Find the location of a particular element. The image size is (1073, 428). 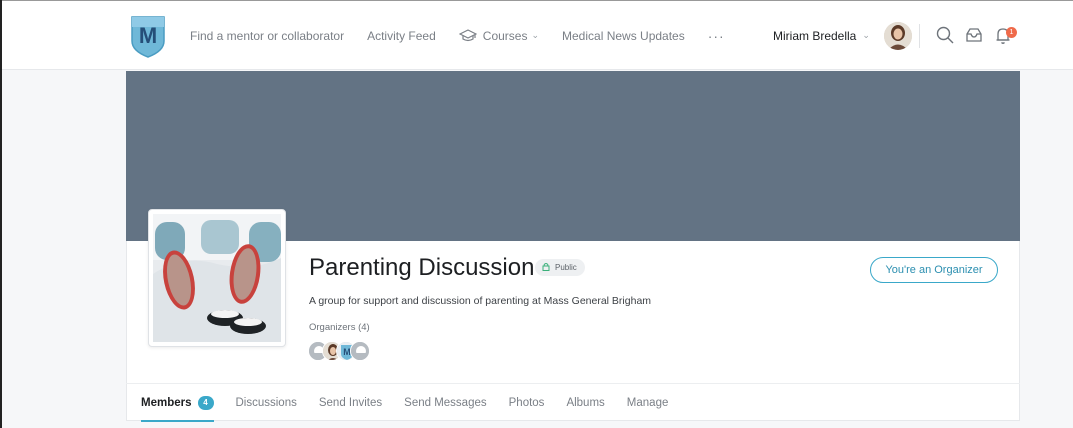

organizer-status-button: You're an Organizer is located at coordinates (934, 270).